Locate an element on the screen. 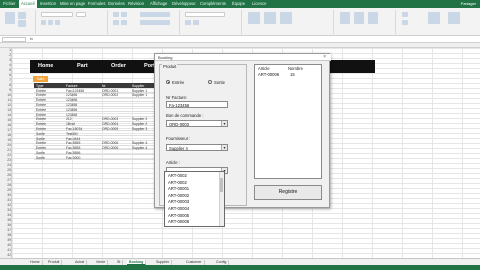 This screenshot has height=270, width=480. row-number: 3 is located at coordinates (6, 60).